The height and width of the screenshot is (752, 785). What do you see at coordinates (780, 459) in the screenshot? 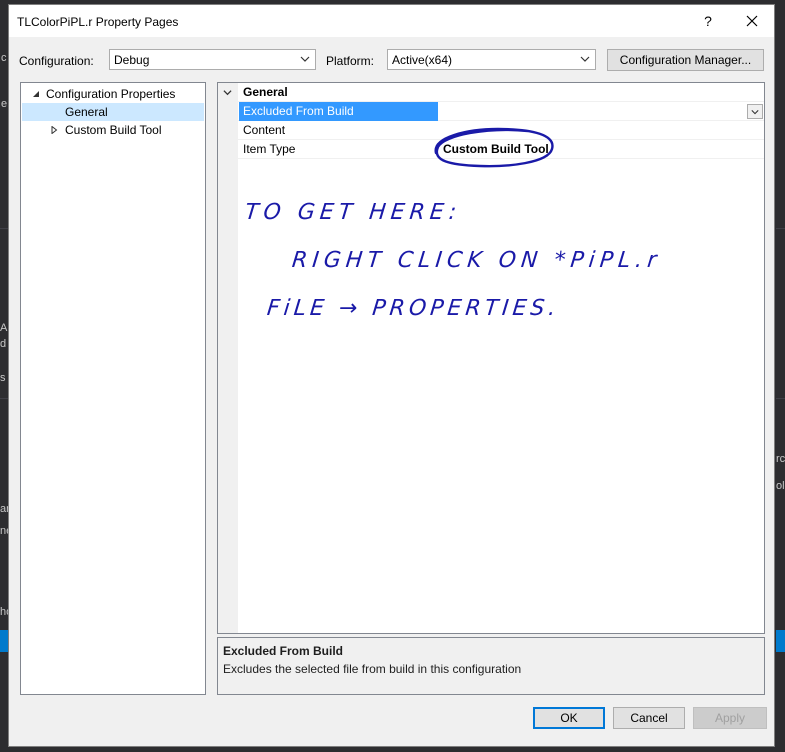
I see `bg-fragment: rch` at bounding box center [780, 459].